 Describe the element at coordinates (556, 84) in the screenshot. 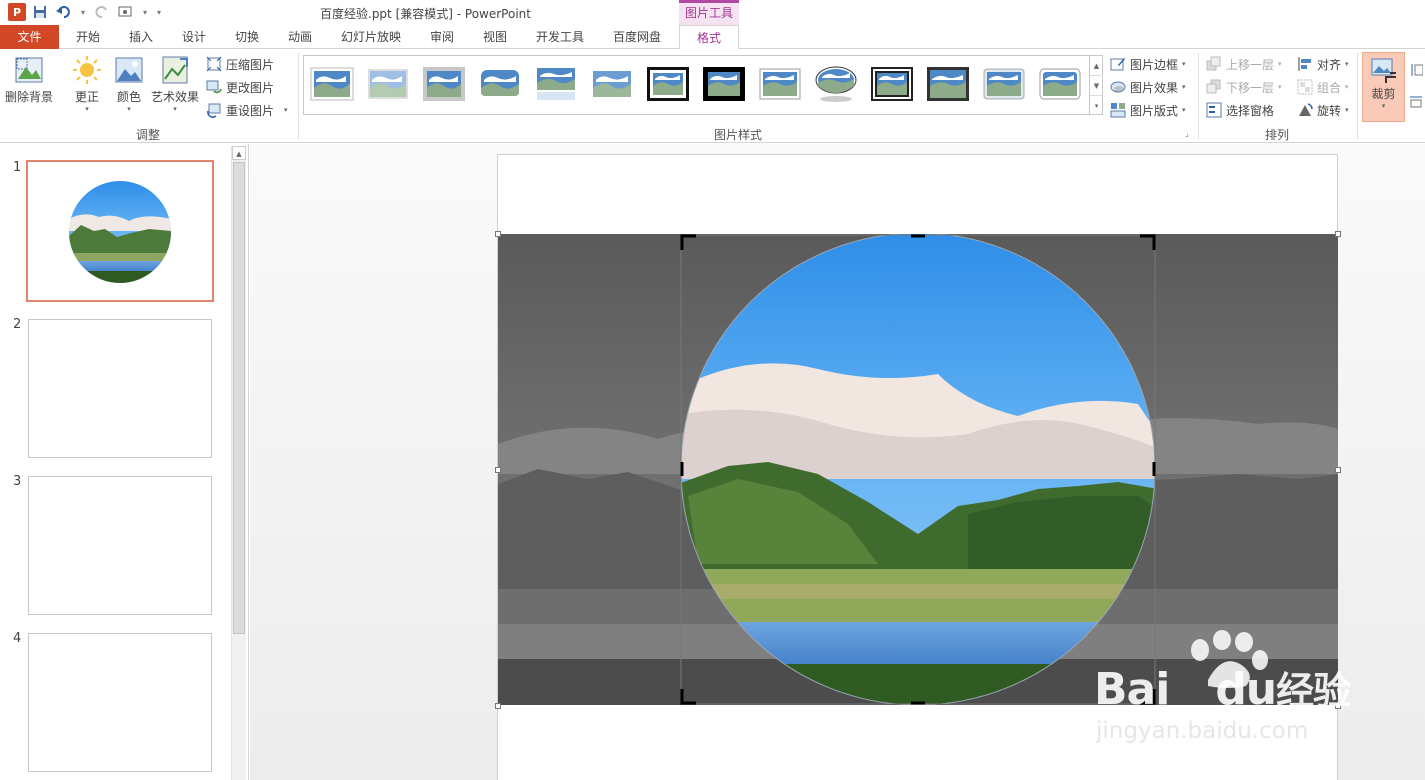

I see `style-thumbnail-reflected` at that location.